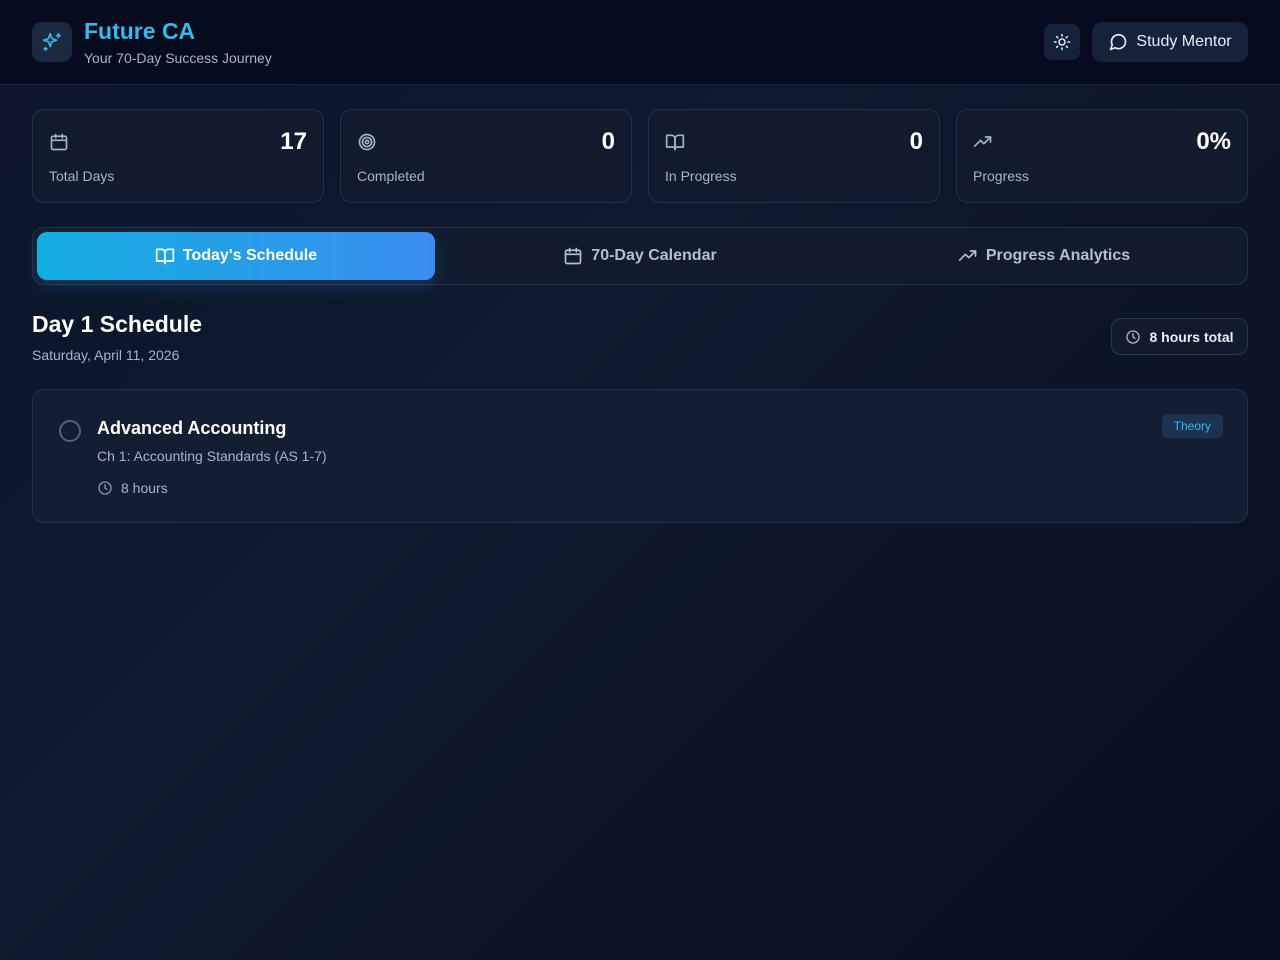 The height and width of the screenshot is (960, 1280). I want to click on stat-card-total-days: 17 Total Days, so click(178, 156).